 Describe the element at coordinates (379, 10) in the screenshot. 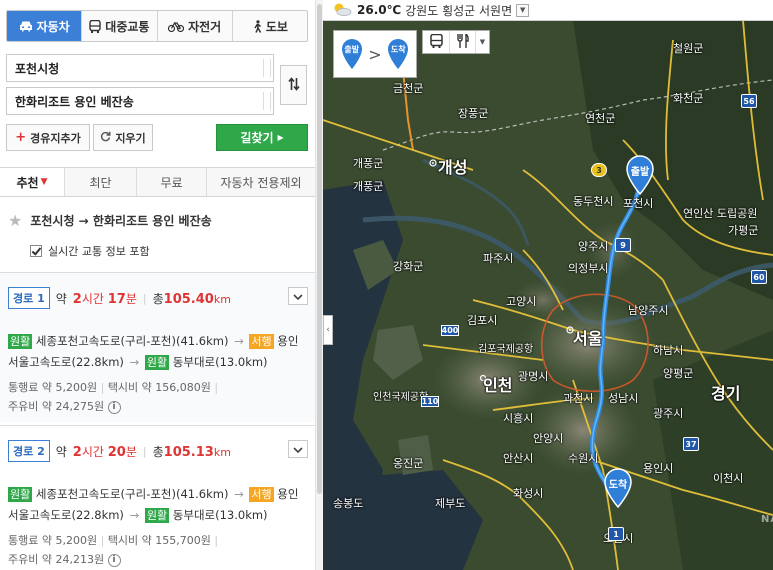

I see `temperature: 26.0℃` at that location.